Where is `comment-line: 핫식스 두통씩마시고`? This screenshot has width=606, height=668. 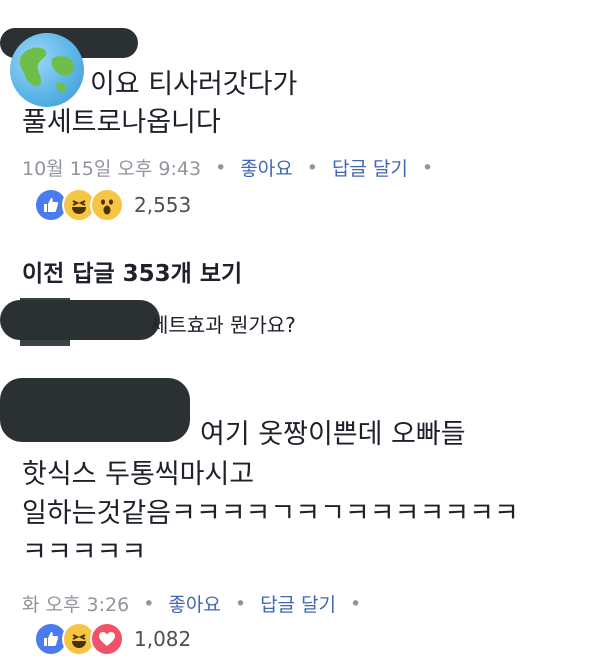
comment-line: 핫식스 두통씩마시고 is located at coordinates (138, 474).